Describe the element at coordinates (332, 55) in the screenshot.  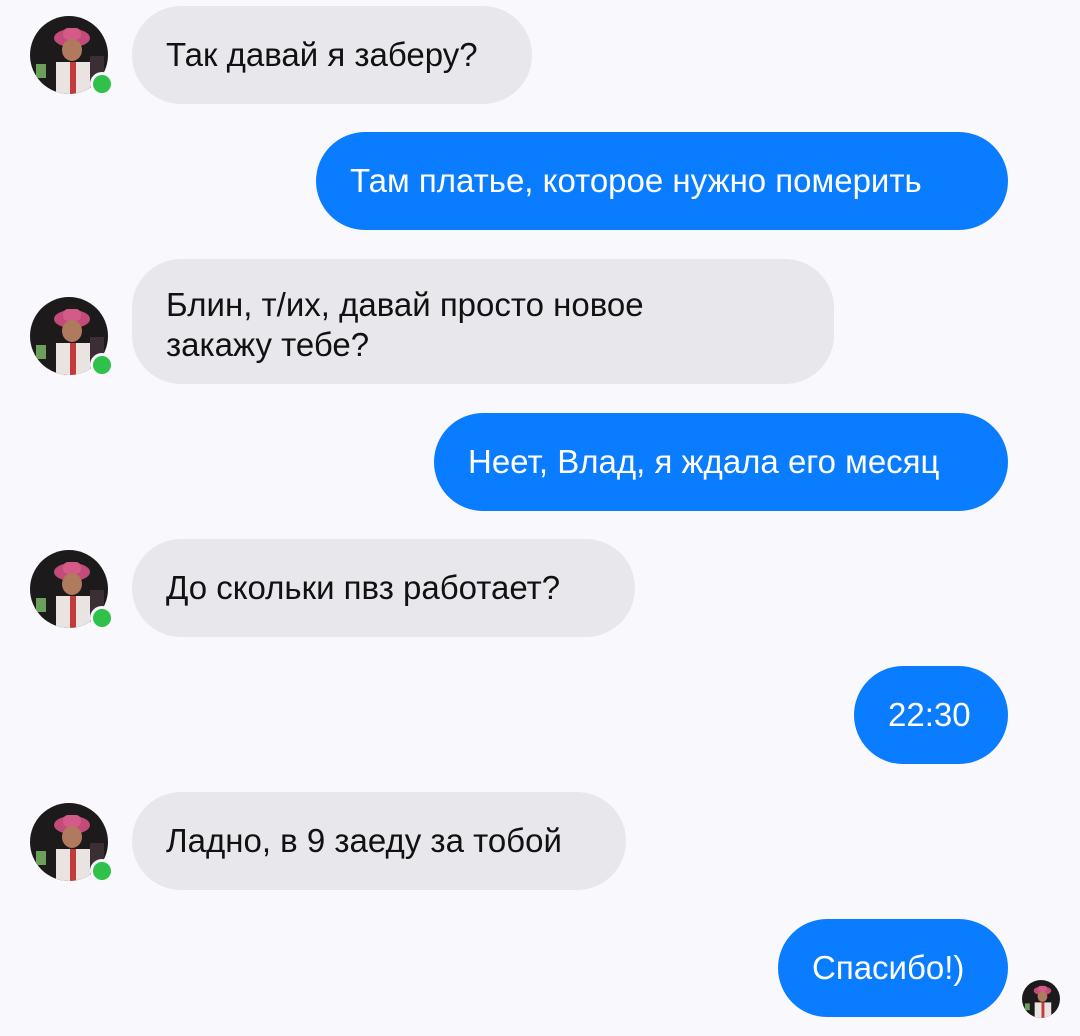
I see `incoming-message-bubble: Так давай я заберу?` at that location.